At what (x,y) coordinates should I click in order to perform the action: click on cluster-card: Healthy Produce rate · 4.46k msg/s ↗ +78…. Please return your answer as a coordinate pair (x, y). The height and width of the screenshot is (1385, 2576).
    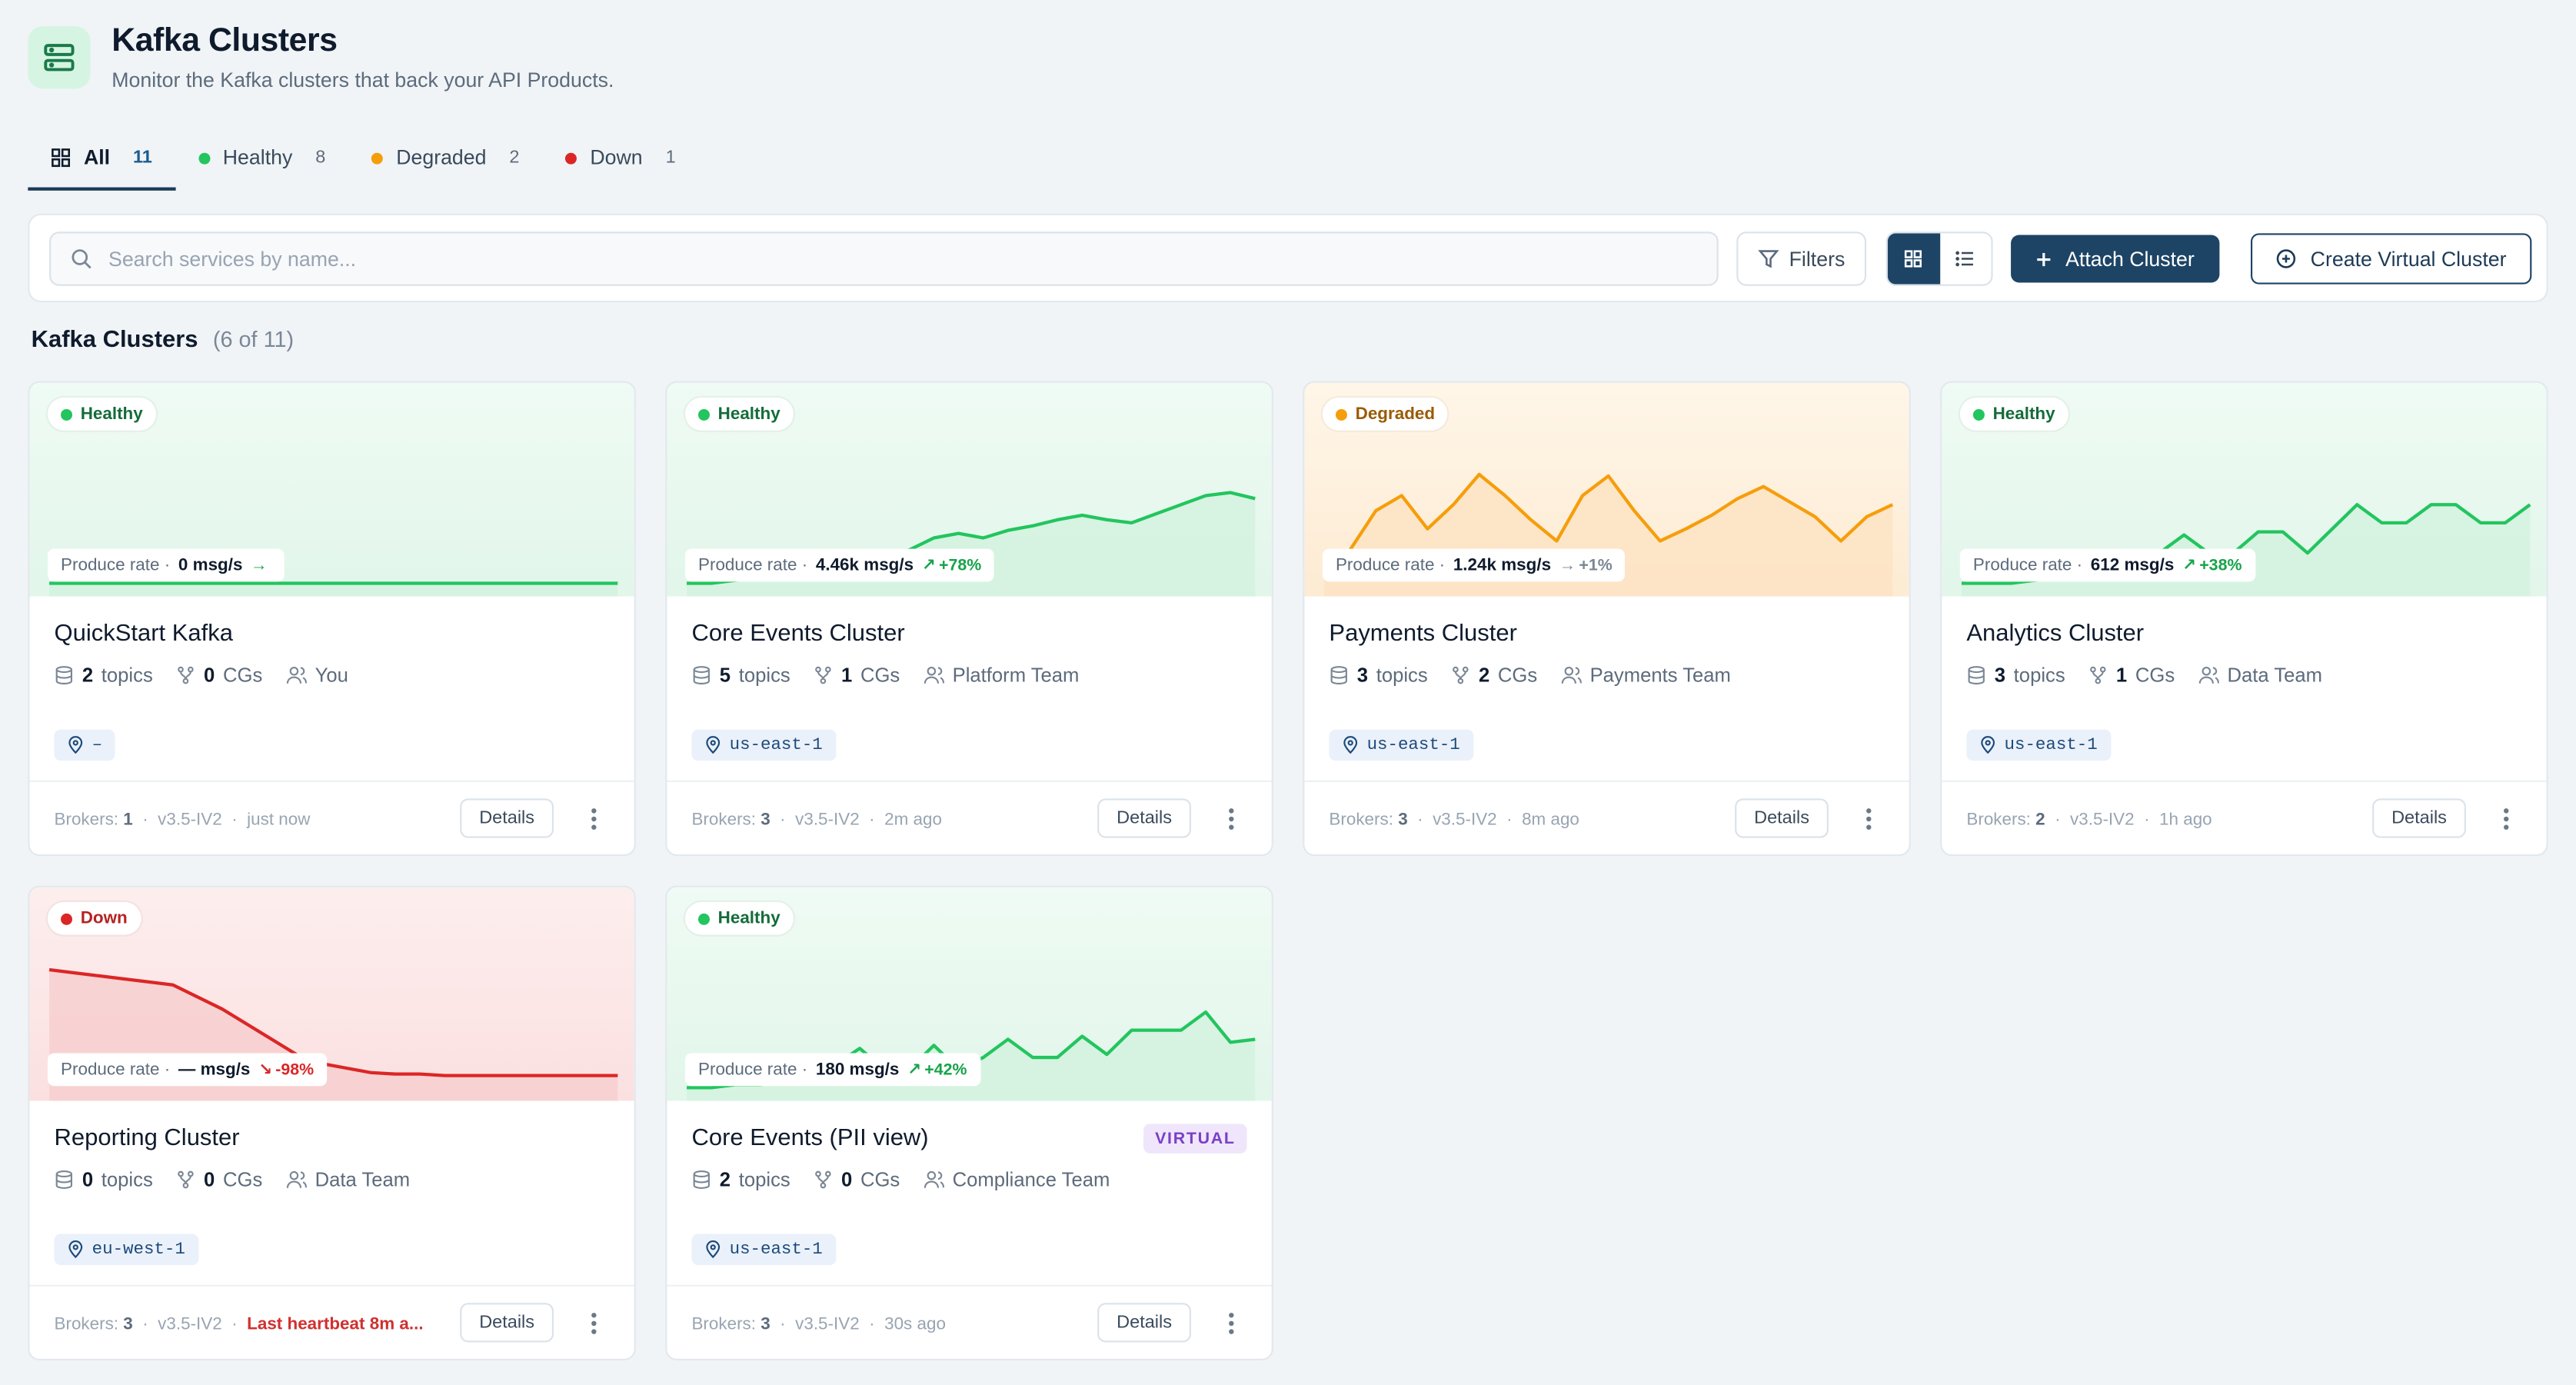
    Looking at the image, I should click on (969, 619).